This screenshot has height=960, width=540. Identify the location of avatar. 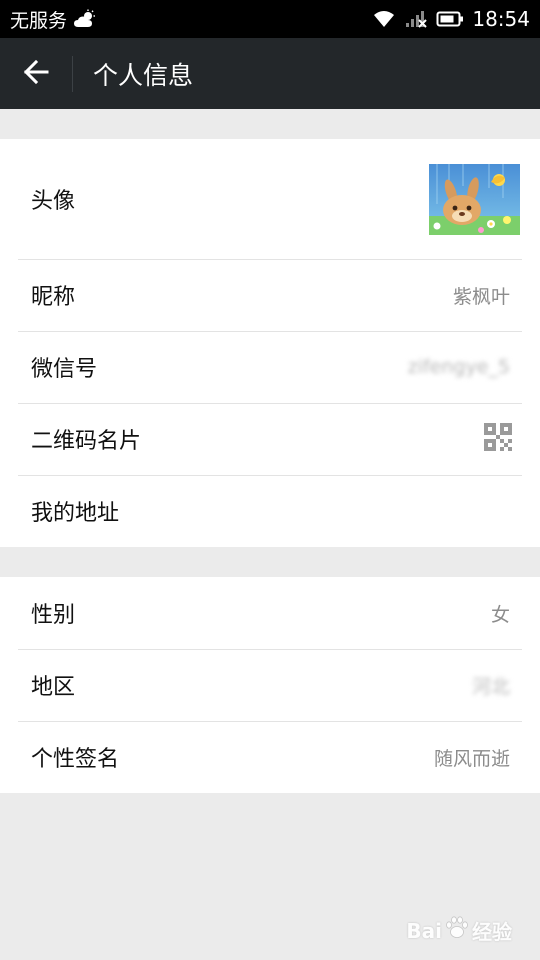
(474, 199).